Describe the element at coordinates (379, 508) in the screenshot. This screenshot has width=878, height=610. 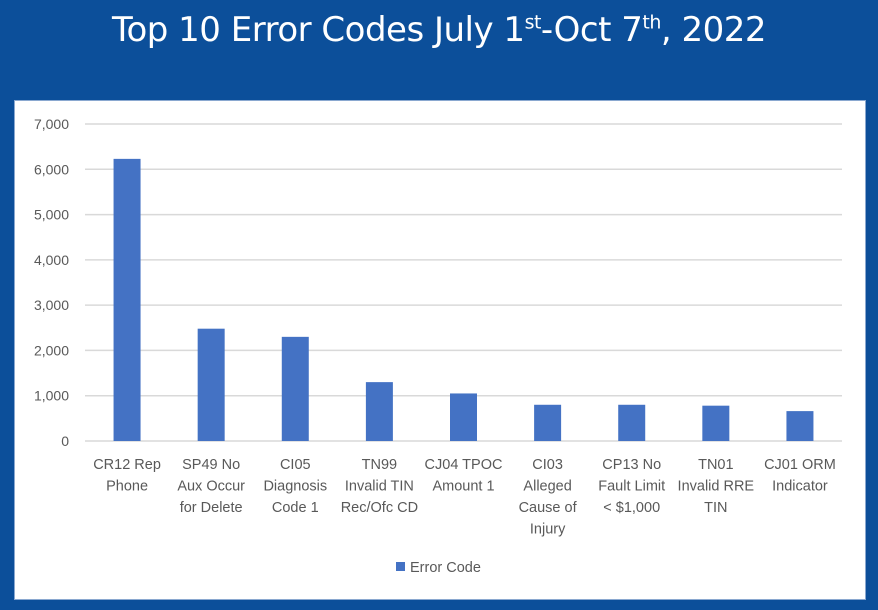
I see `x-tick-label: Rec/Ofc CD` at that location.